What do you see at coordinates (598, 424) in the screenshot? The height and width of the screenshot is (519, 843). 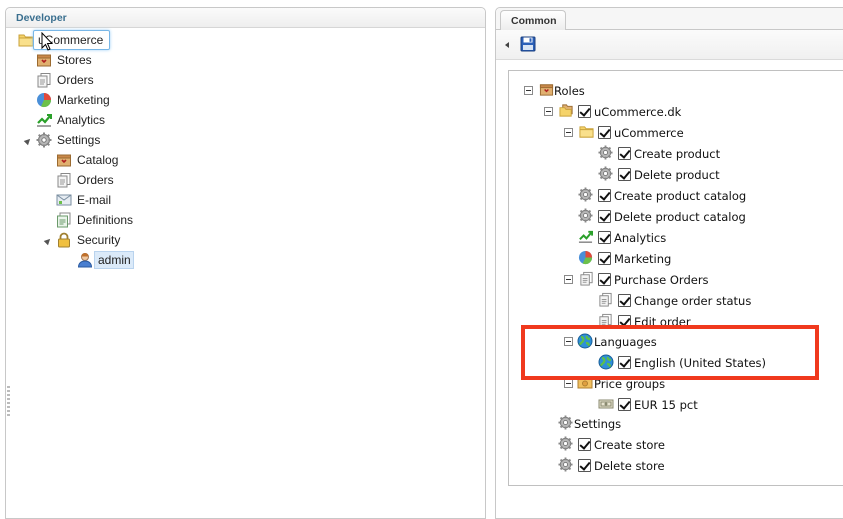 I see `role-node-label: Settings` at bounding box center [598, 424].